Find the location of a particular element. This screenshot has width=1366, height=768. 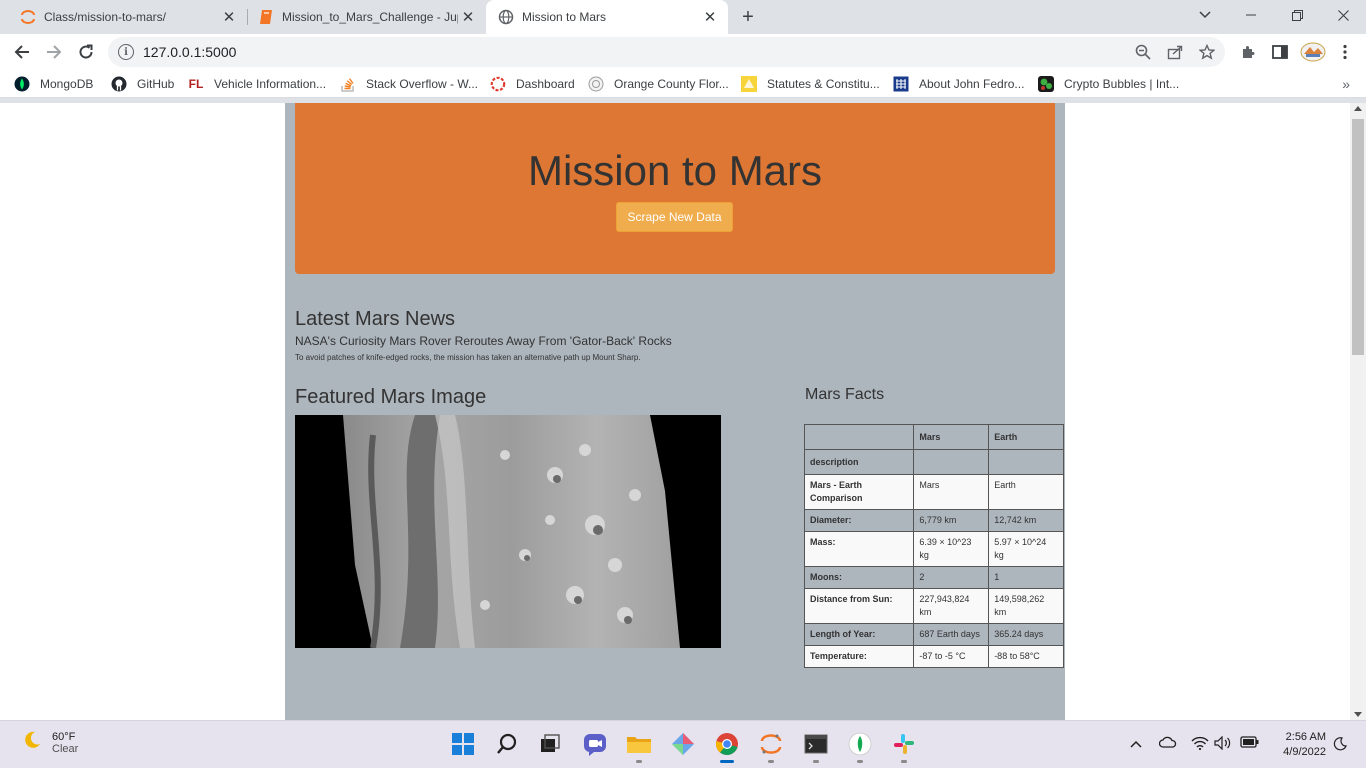

file-explorer-icon is located at coordinates (639, 747).